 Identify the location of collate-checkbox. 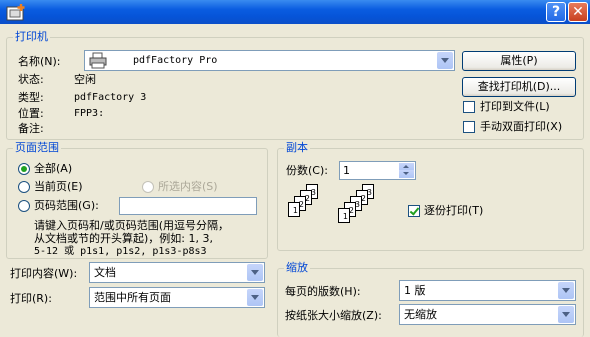
(414, 211).